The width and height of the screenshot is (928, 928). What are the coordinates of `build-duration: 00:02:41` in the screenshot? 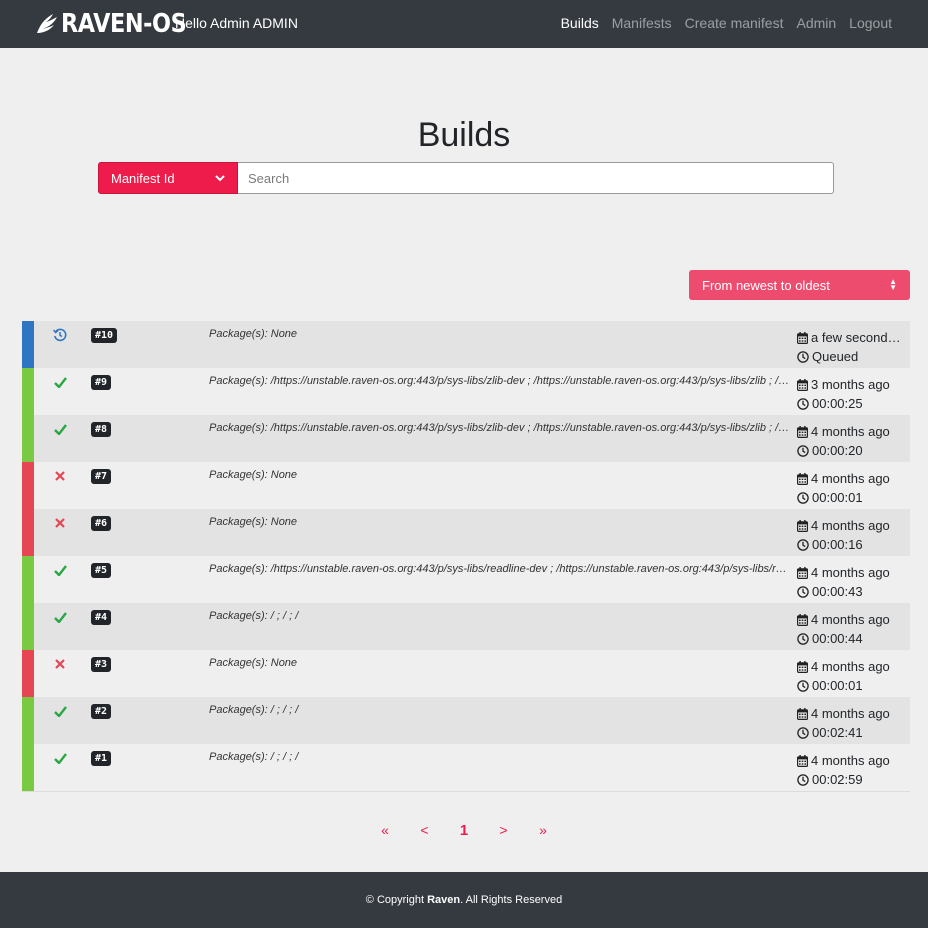 It's located at (837, 732).